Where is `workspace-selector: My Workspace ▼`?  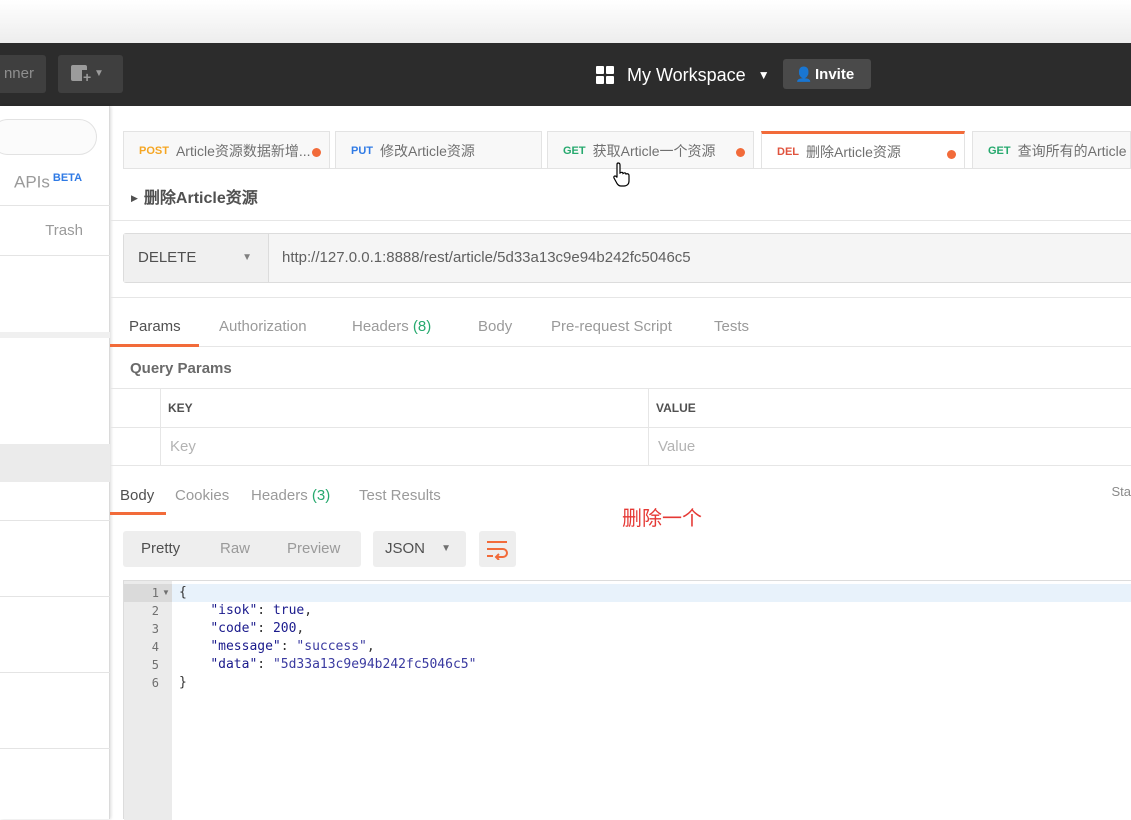
workspace-selector: My Workspace ▼ is located at coordinates (683, 75).